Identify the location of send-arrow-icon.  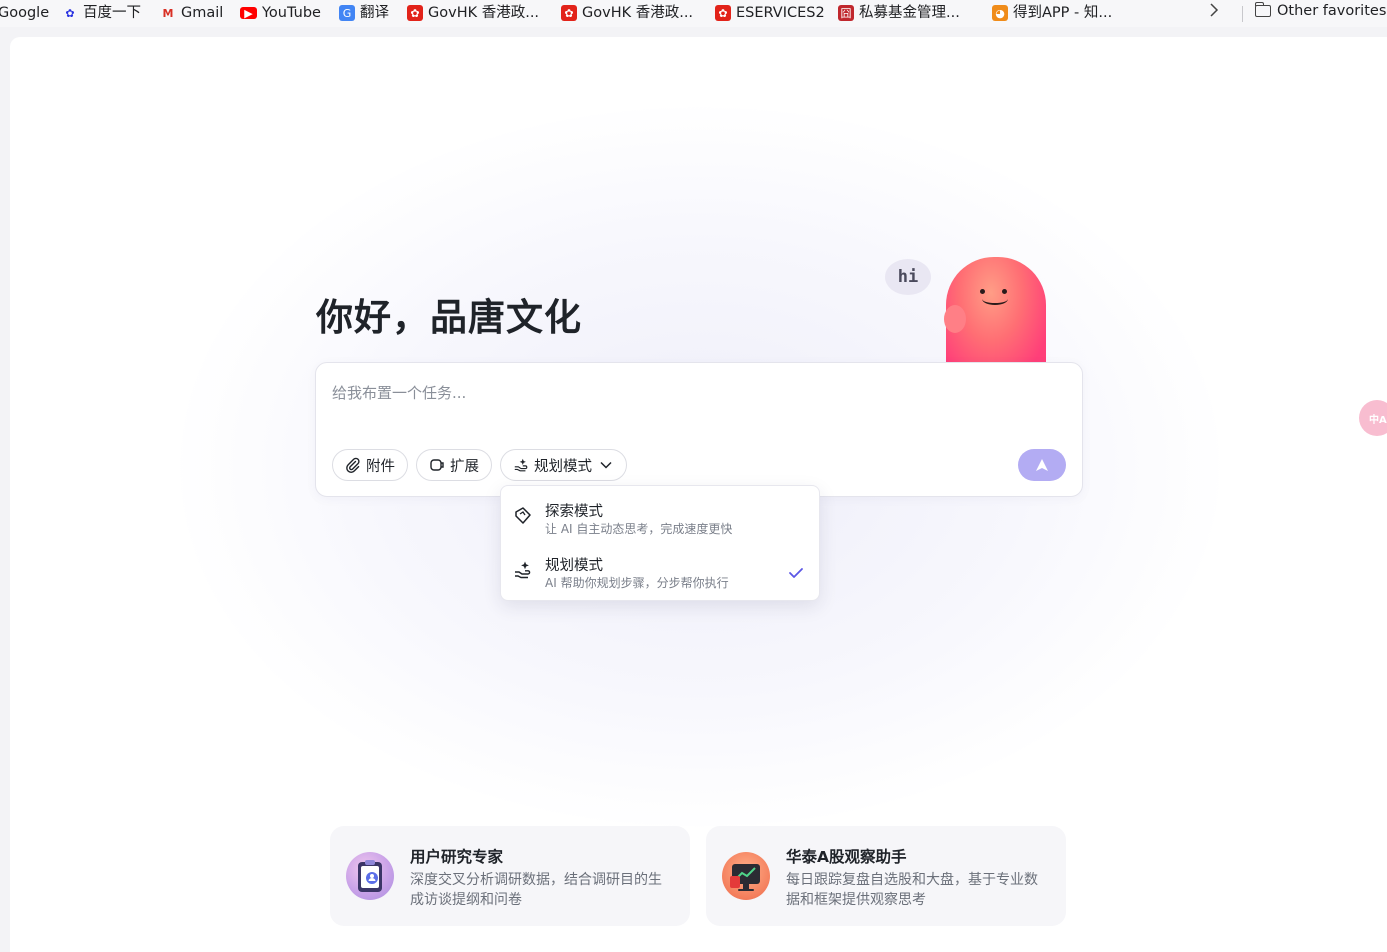
(1042, 465).